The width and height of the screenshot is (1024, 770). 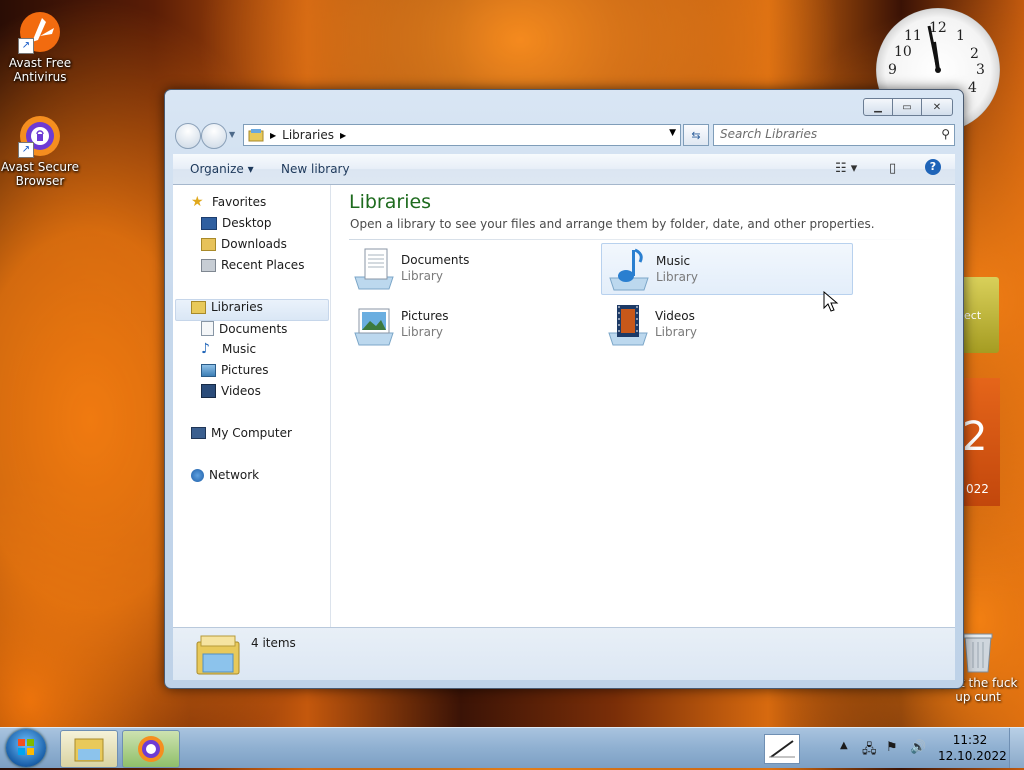 What do you see at coordinates (696, 135) in the screenshot?
I see `refresh-button: ⇆` at bounding box center [696, 135].